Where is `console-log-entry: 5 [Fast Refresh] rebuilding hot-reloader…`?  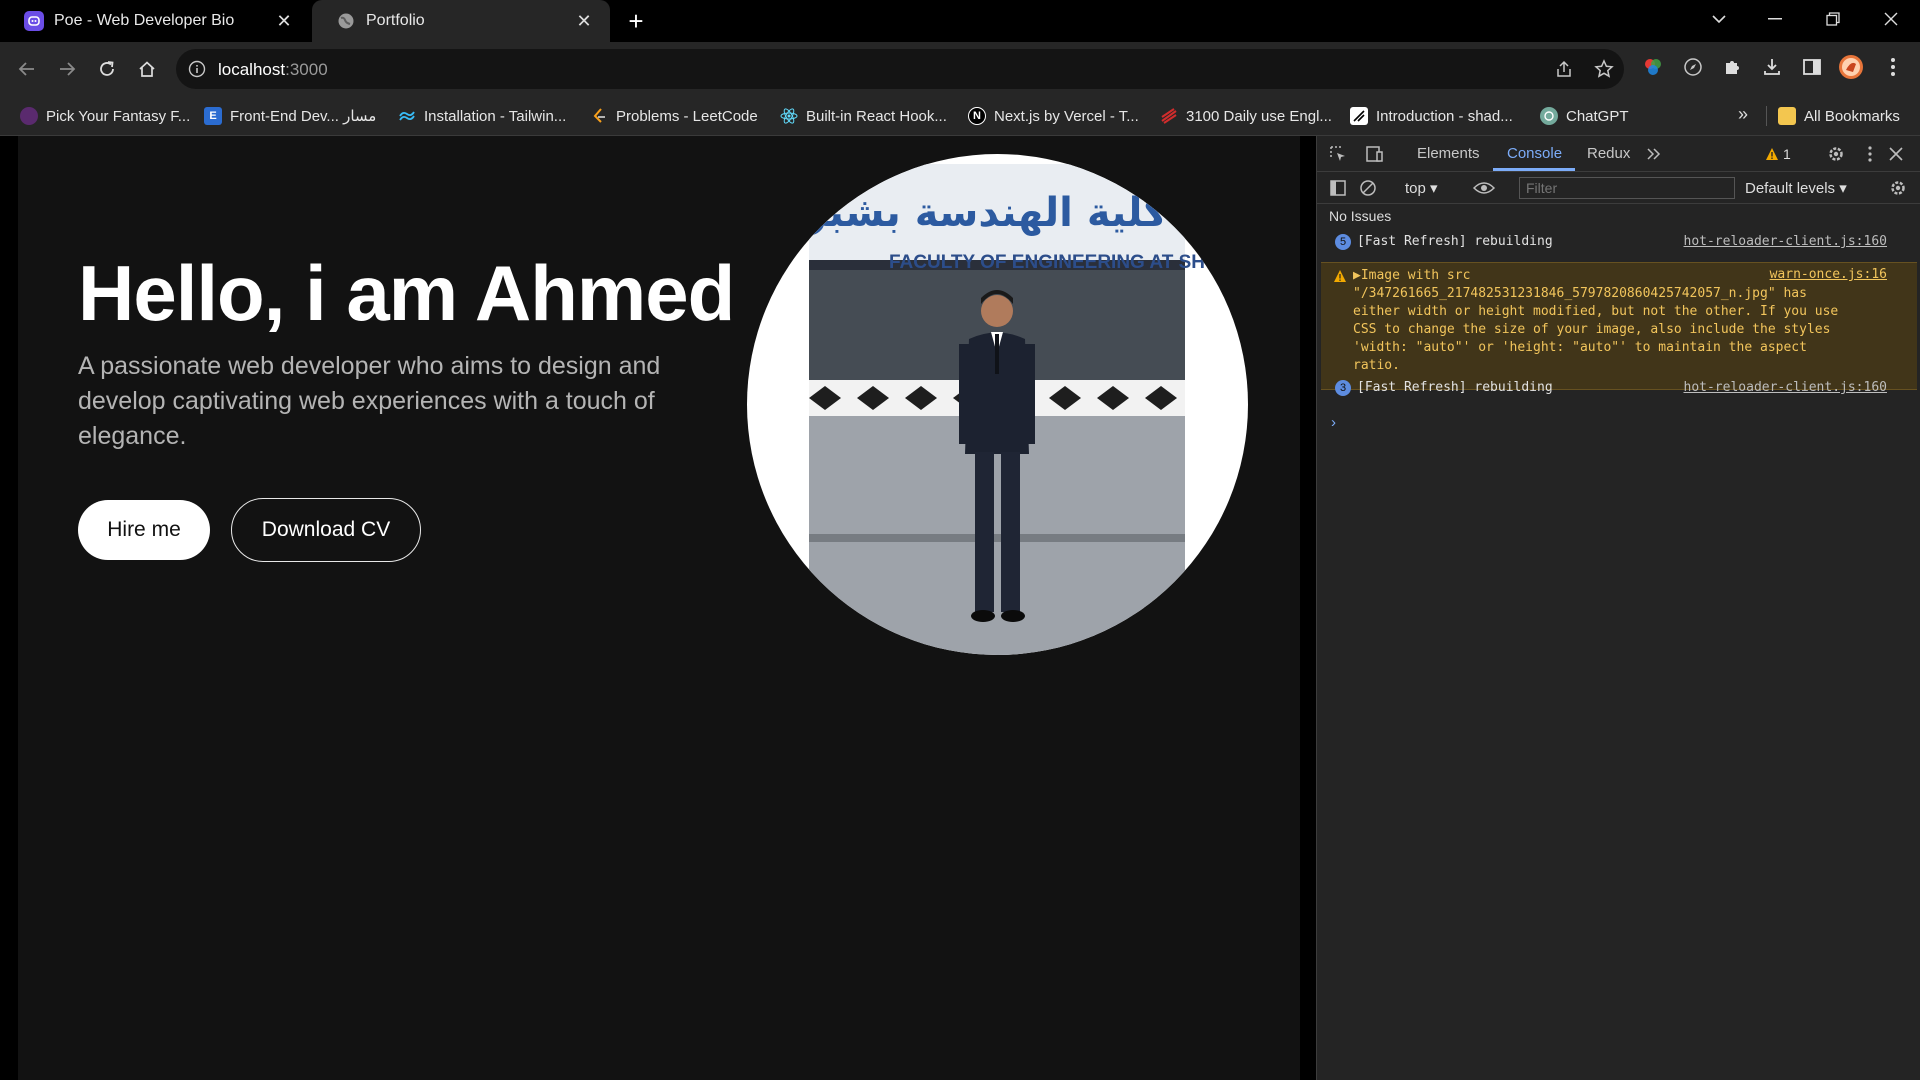
console-log-entry: 5 [Fast Refresh] rebuilding hot-reloader… is located at coordinates (1618, 243).